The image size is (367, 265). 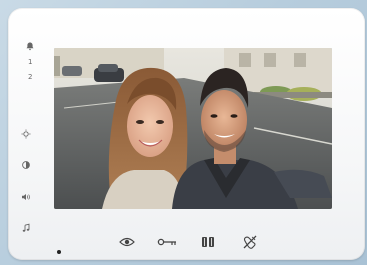 What do you see at coordinates (26, 134) in the screenshot?
I see `sun-icon` at bounding box center [26, 134].